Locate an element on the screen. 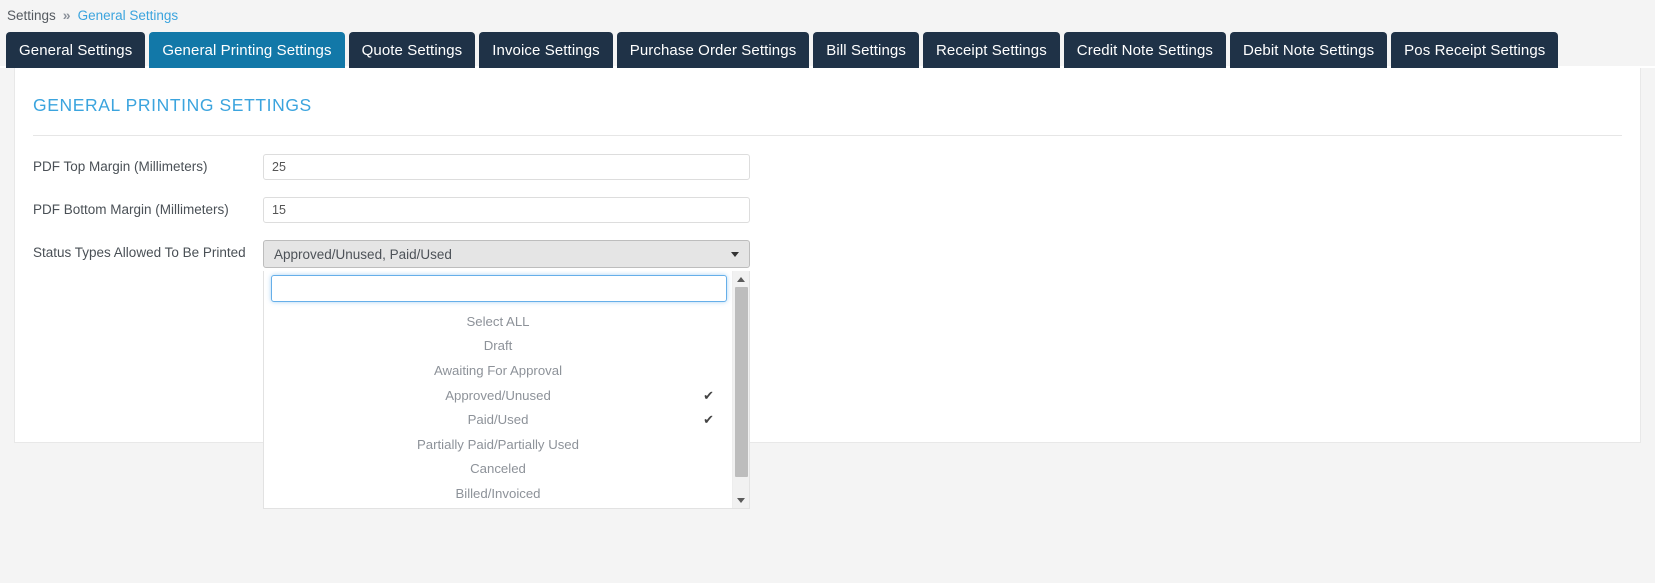  status-types-search-wrap is located at coordinates (498, 286).